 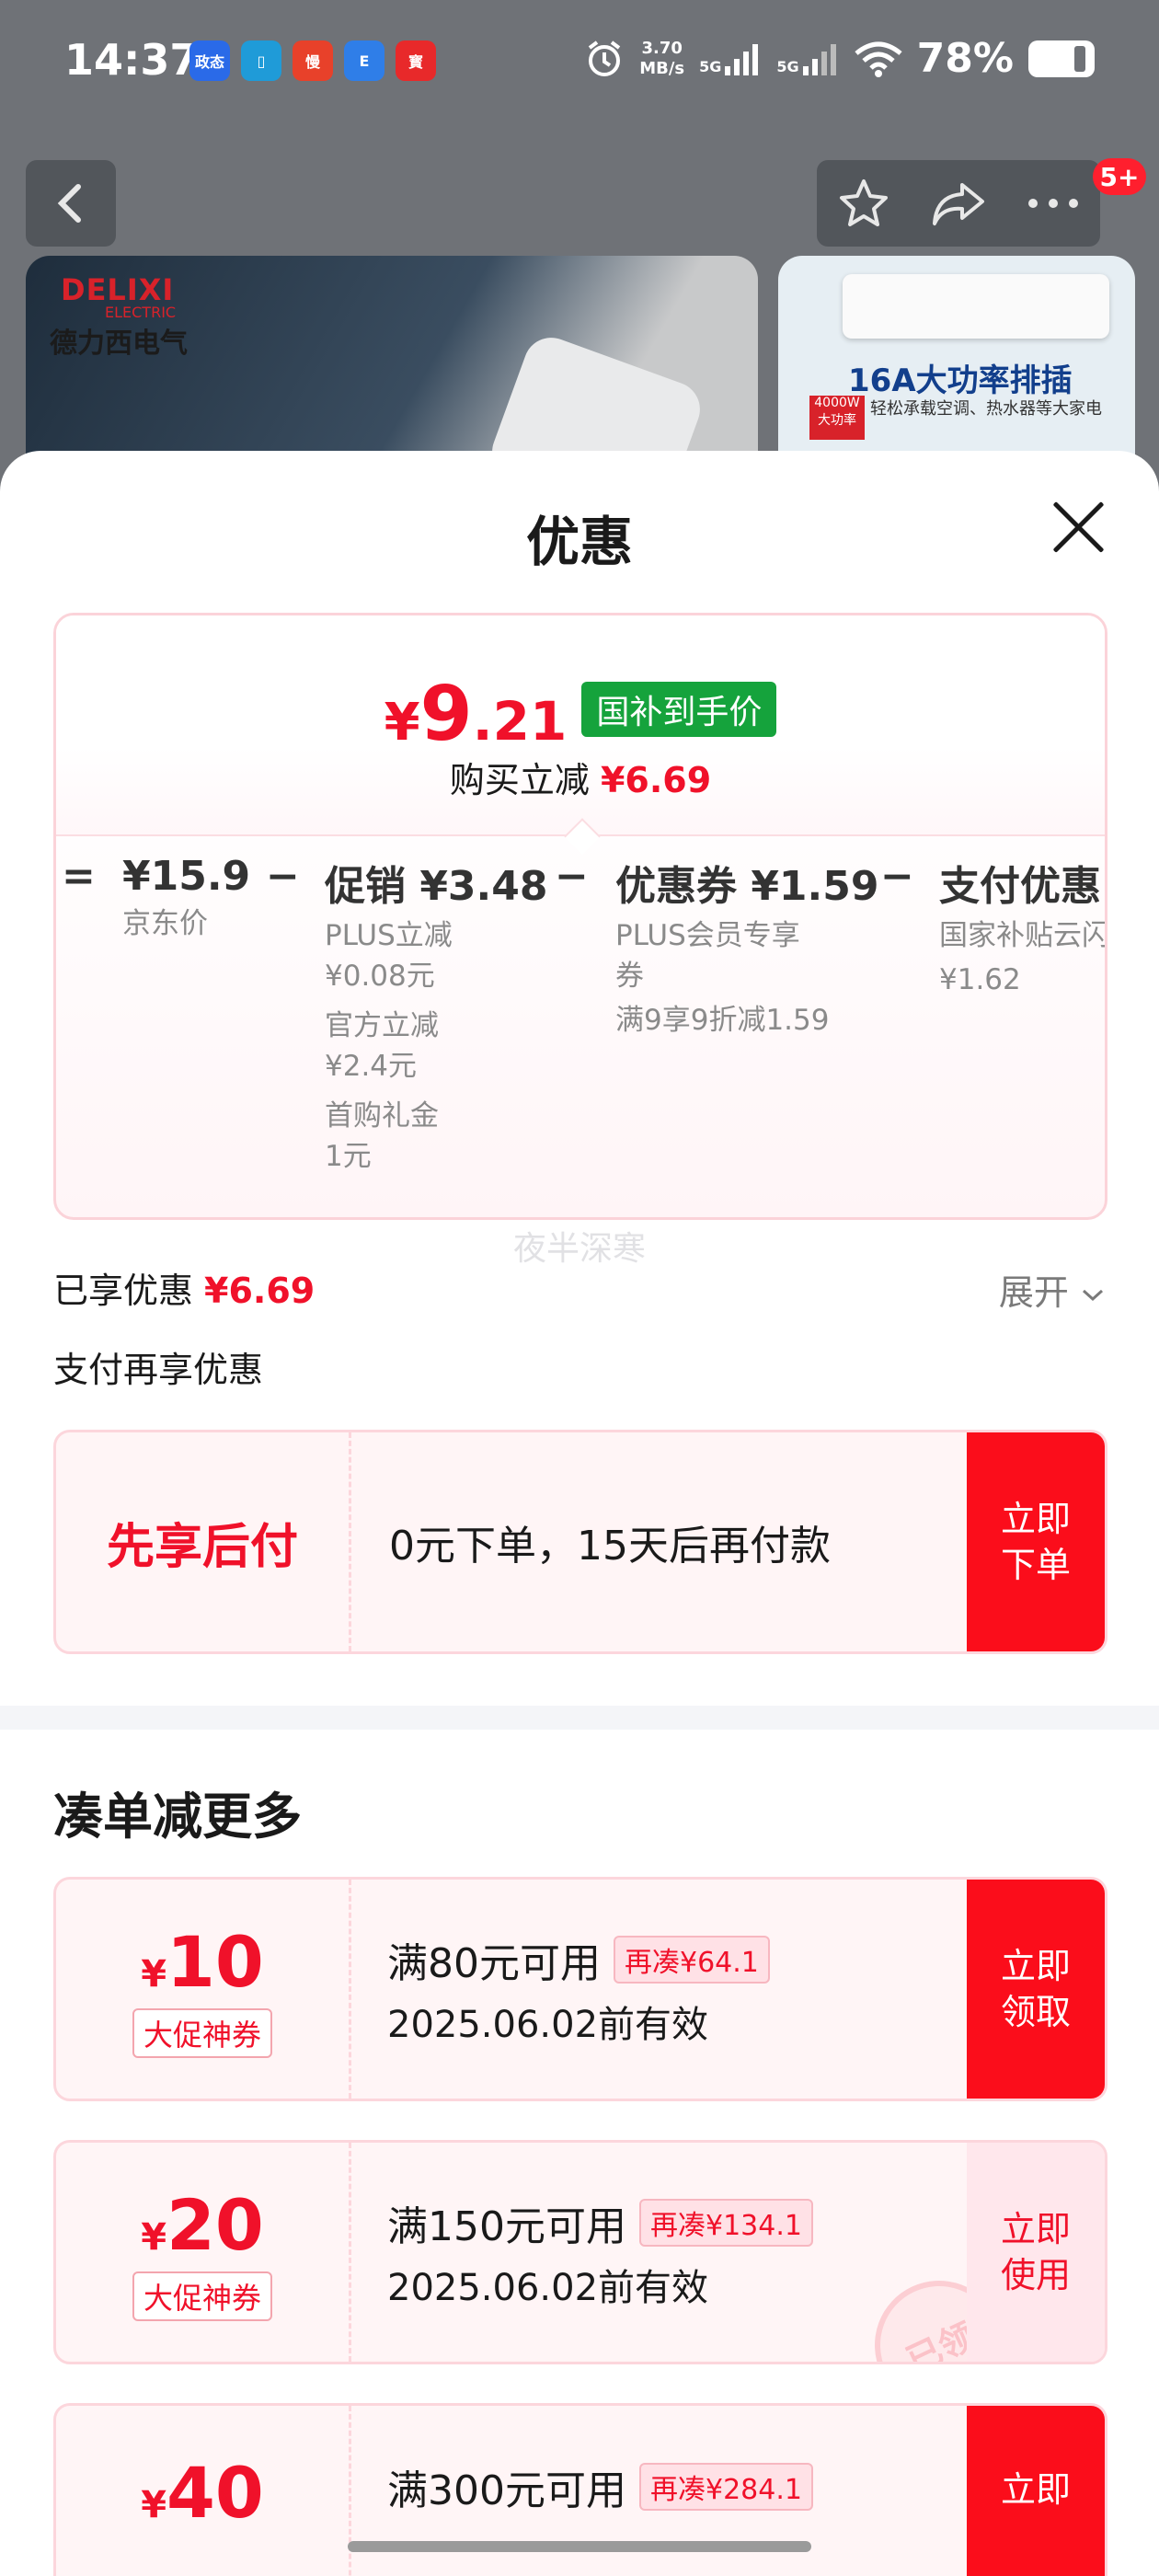 What do you see at coordinates (209, 60) in the screenshot?
I see `app-notification-icon: 政态` at bounding box center [209, 60].